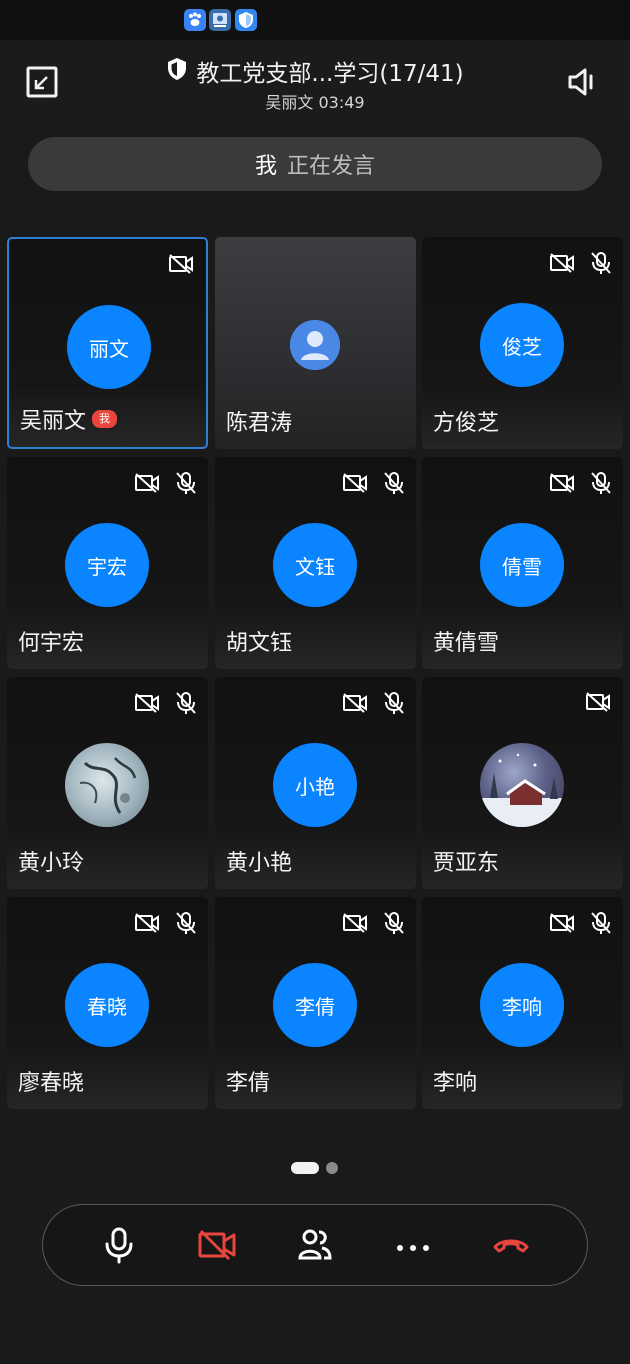 Image resolution: width=630 pixels, height=1364 pixels. I want to click on participants-icon, so click(315, 1247).